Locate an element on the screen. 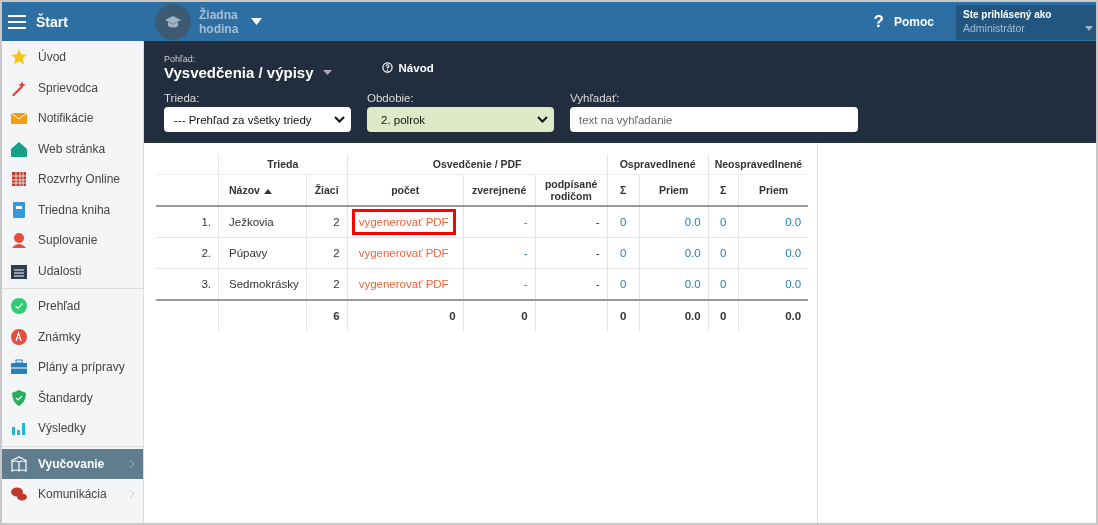 Image resolution: width=1098 pixels, height=525 pixels. filter-label: Trieda: is located at coordinates (182, 98).